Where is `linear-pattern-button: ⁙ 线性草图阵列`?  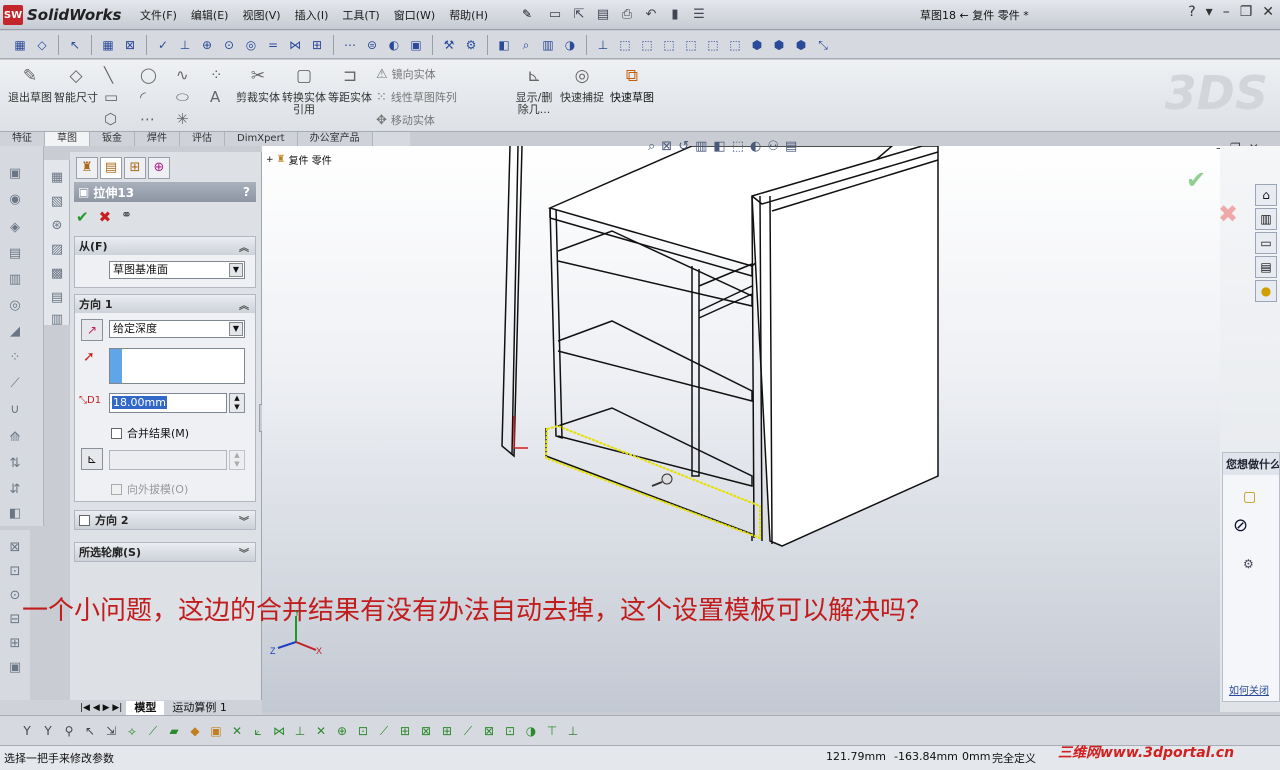
linear-pattern-button: ⁙ 线性草图阵列 is located at coordinates (416, 97).